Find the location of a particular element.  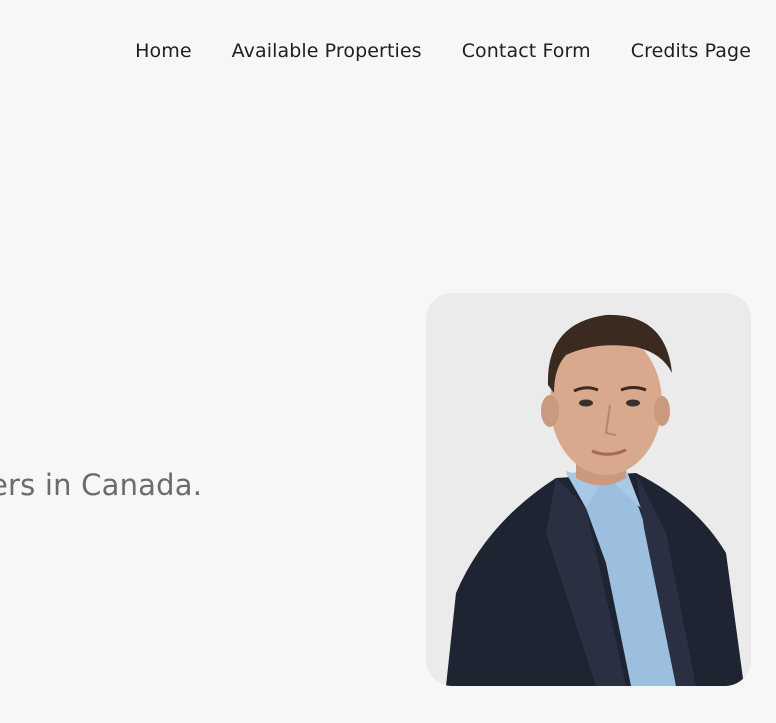

nav-link-credits-page: Credits Page is located at coordinates (691, 51).